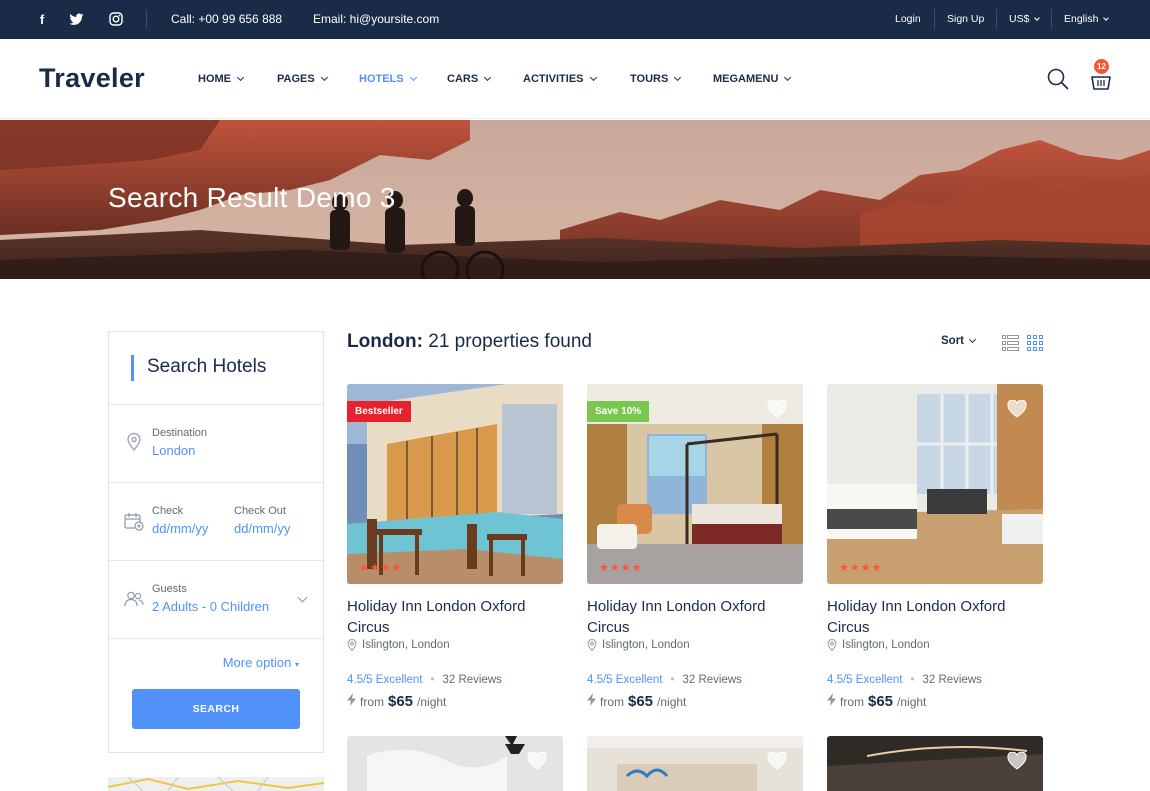  What do you see at coordinates (912, 702) in the screenshot?
I see `price-unit: /night` at bounding box center [912, 702].